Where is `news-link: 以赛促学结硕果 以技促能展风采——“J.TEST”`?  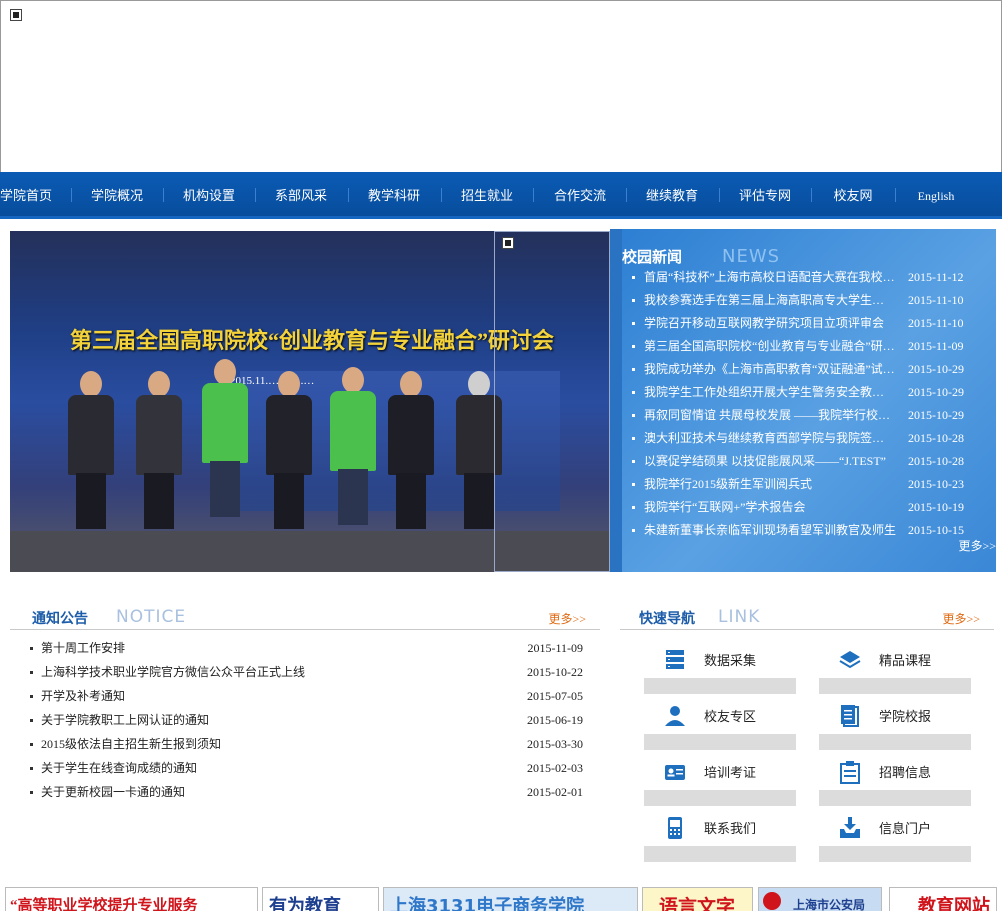
news-link: 以赛促学结硕果 以技促能展风采——“J.TEST” is located at coordinates (770, 461).